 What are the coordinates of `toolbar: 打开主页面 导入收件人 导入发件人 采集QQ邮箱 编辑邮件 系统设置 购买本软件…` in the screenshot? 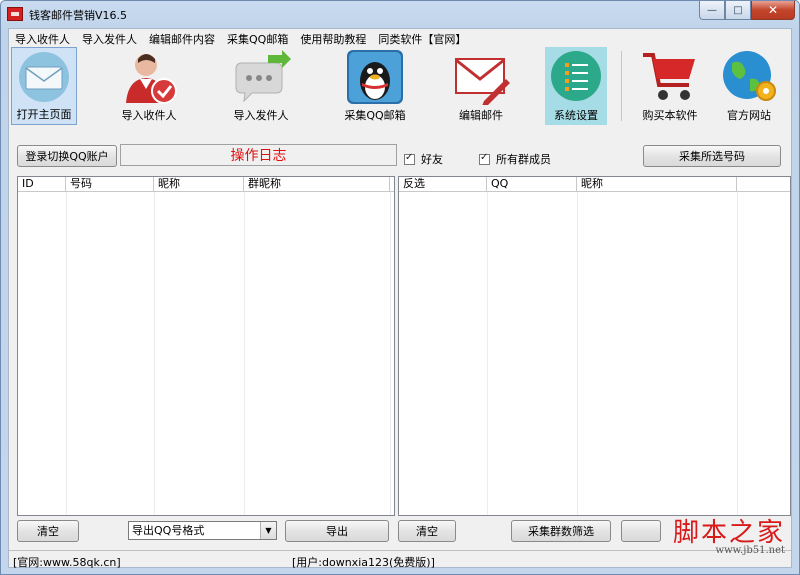 It's located at (400, 87).